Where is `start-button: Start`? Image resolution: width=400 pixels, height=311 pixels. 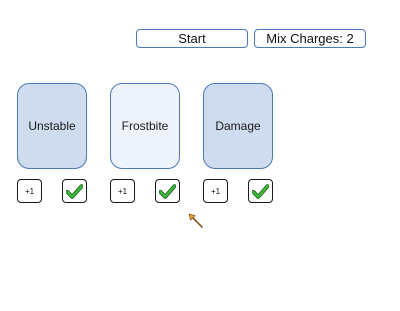 start-button: Start is located at coordinates (192, 38).